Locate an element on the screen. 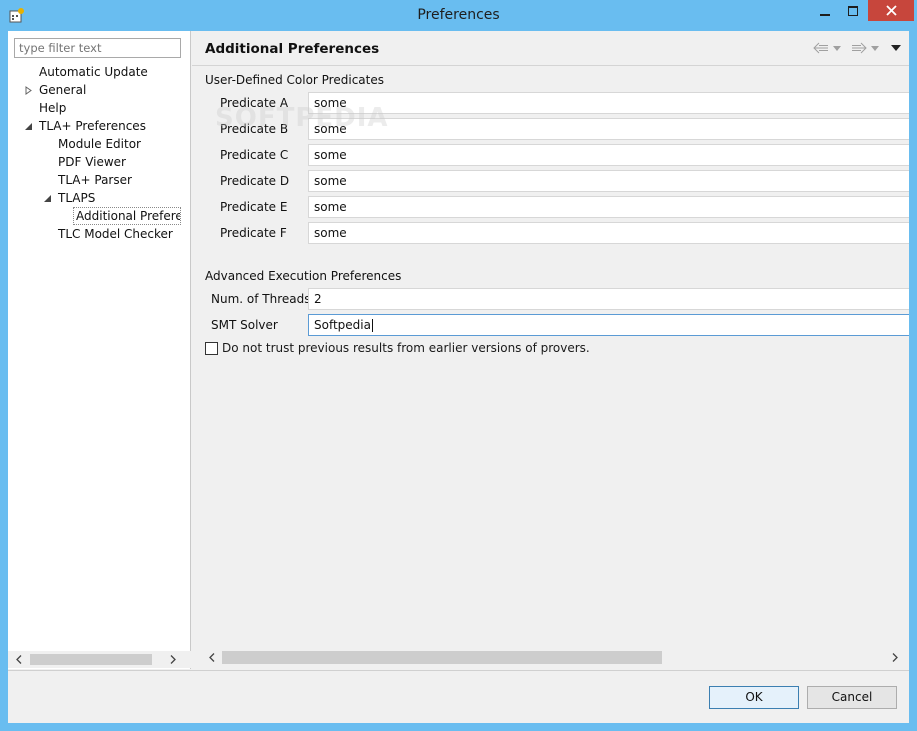  smt-solver-field: Softpedia is located at coordinates (608, 325).